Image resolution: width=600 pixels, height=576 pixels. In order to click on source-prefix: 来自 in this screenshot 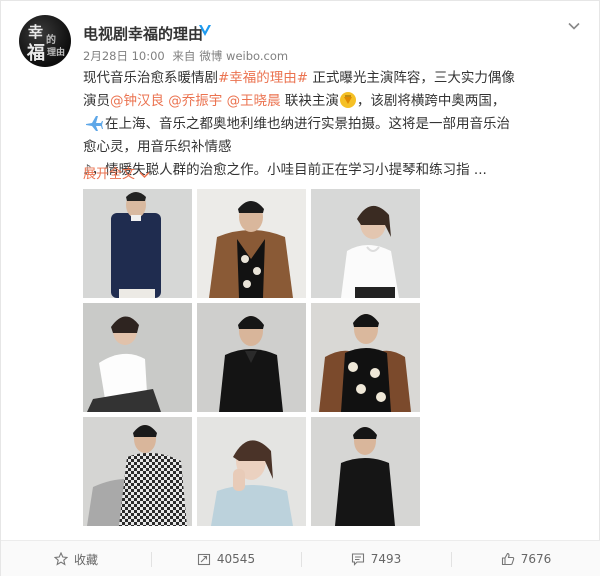, I will do `click(184, 56)`.